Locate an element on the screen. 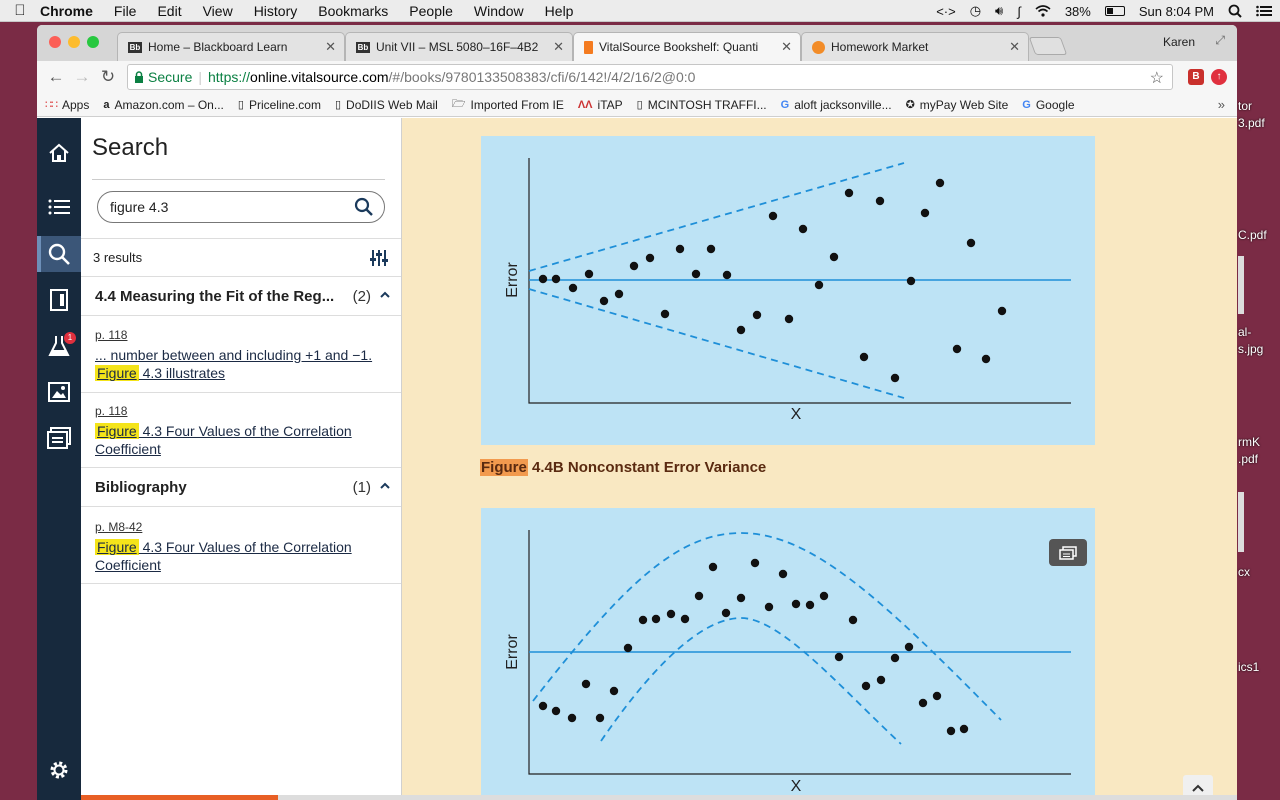 This screenshot has width=1280, height=800. profile-name: Karen is located at coordinates (1179, 42).